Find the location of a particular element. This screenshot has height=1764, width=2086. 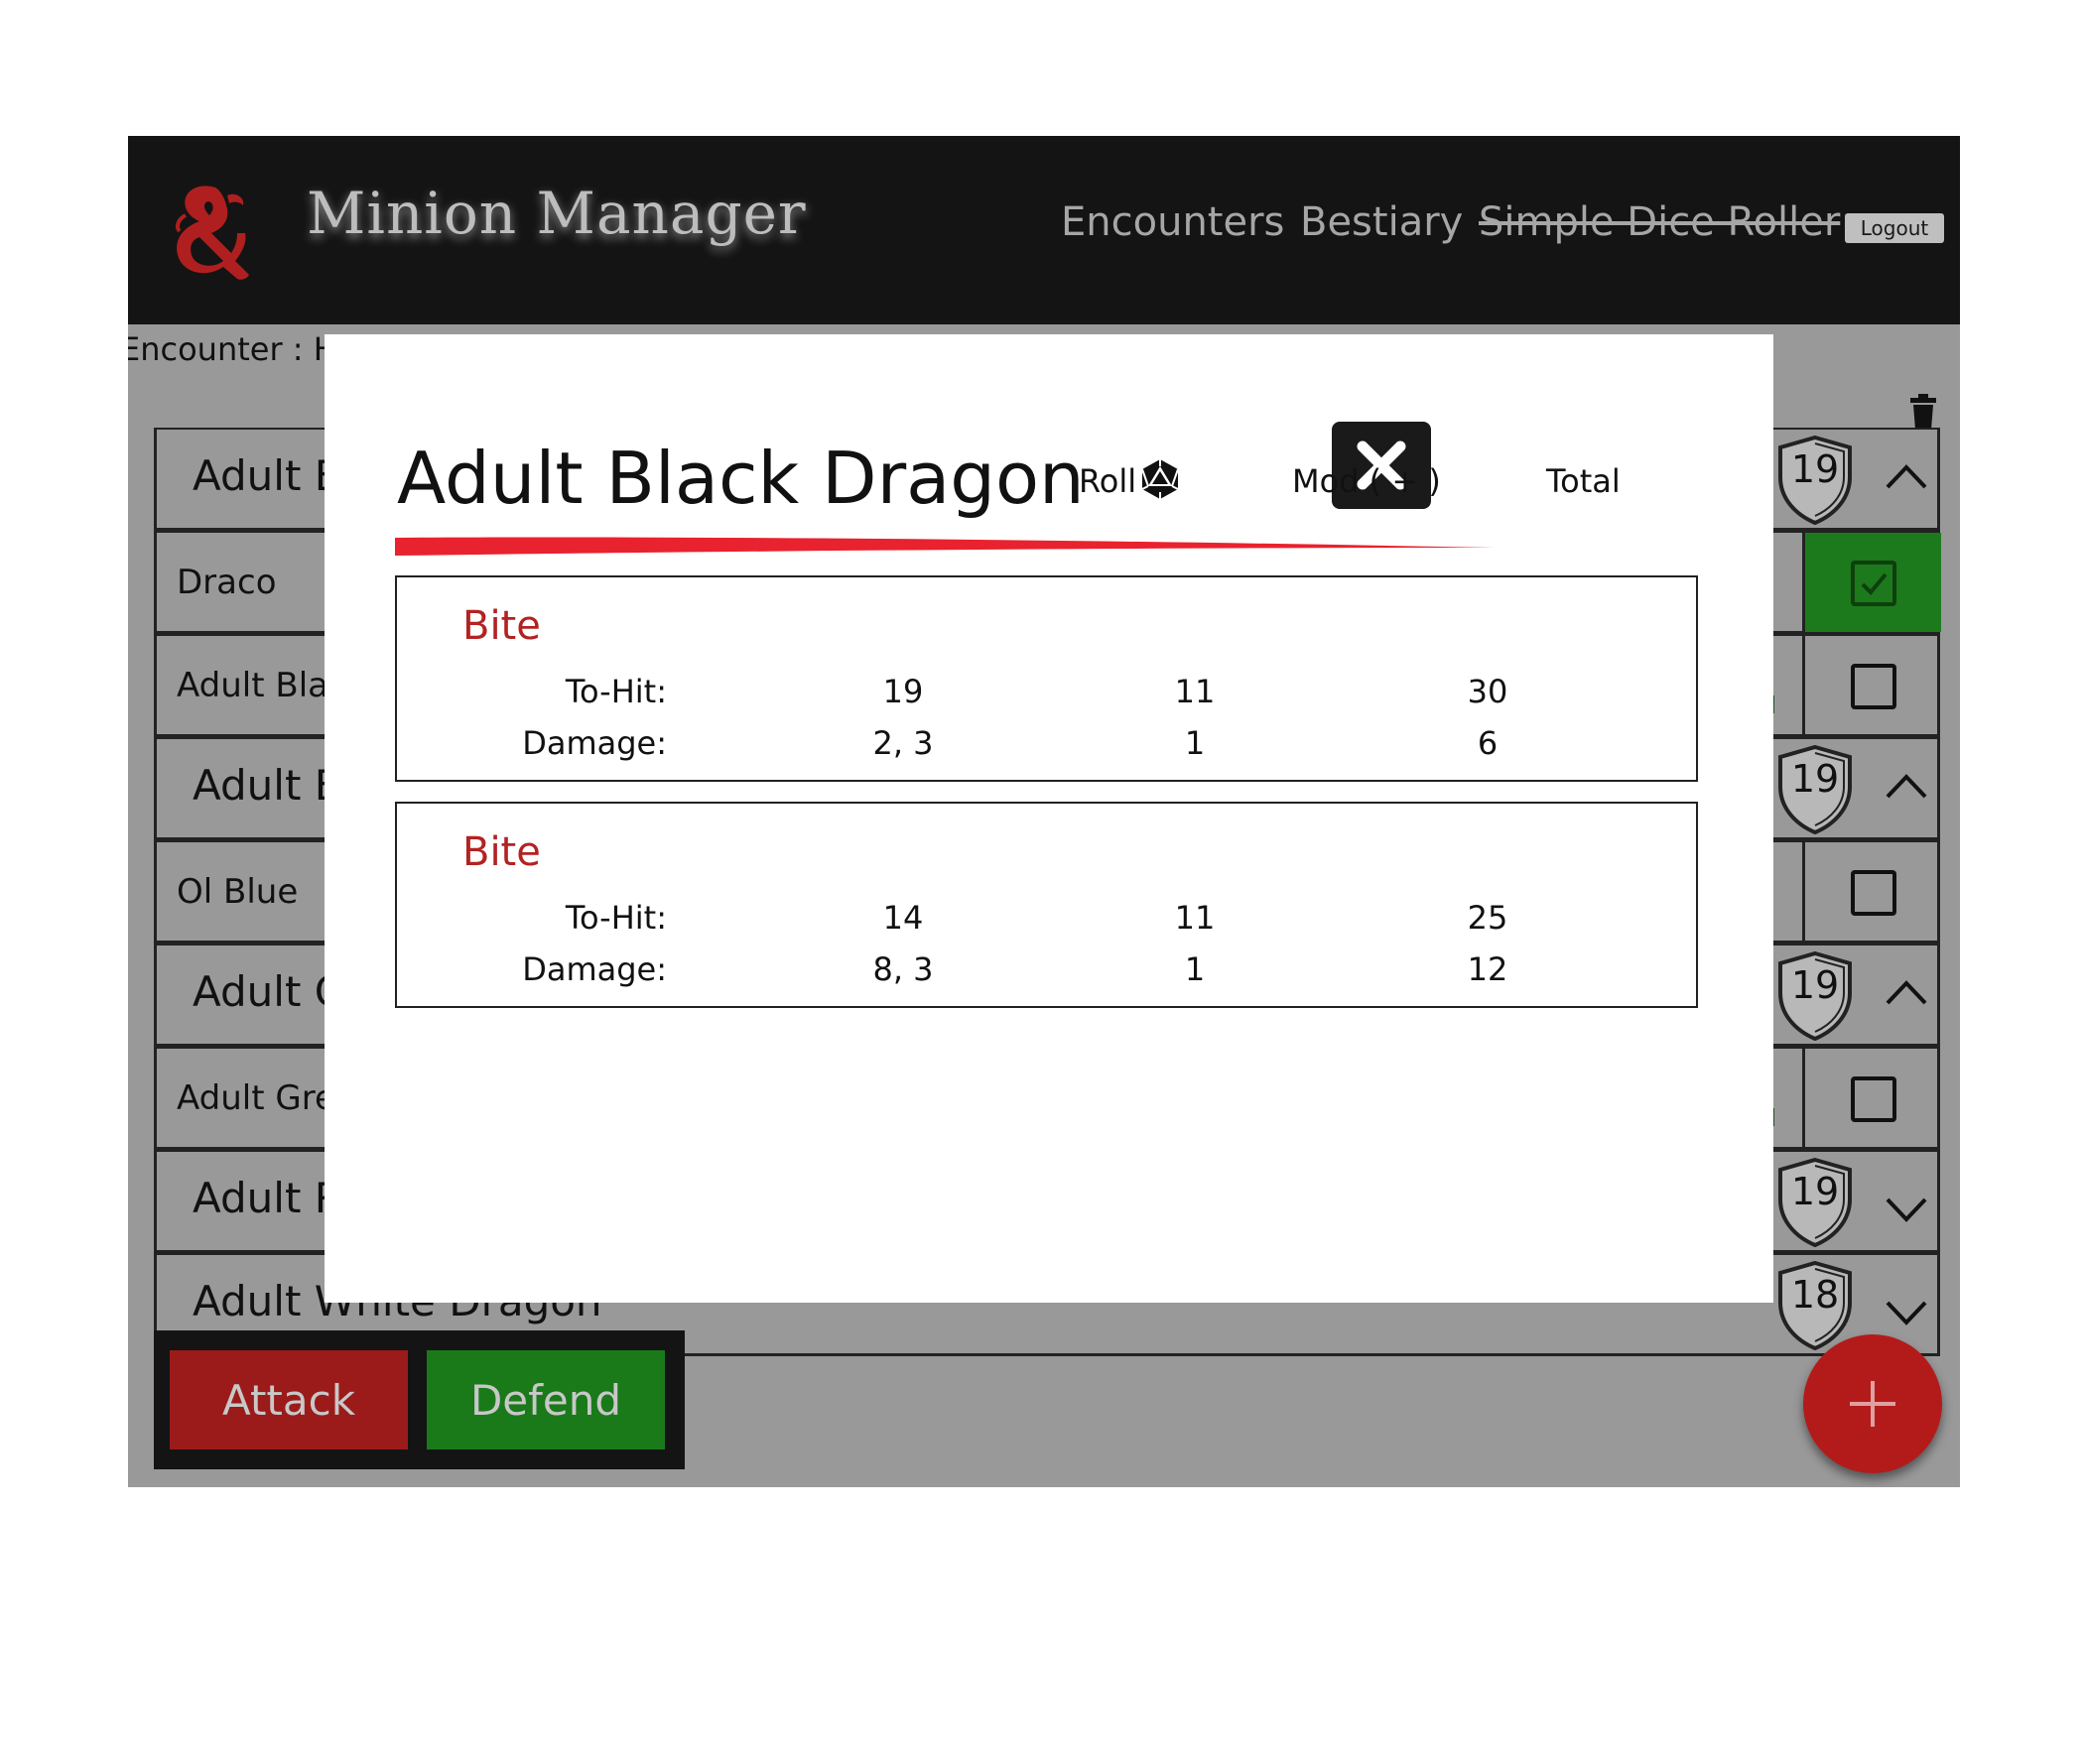

d20-icon is located at coordinates (1160, 479).